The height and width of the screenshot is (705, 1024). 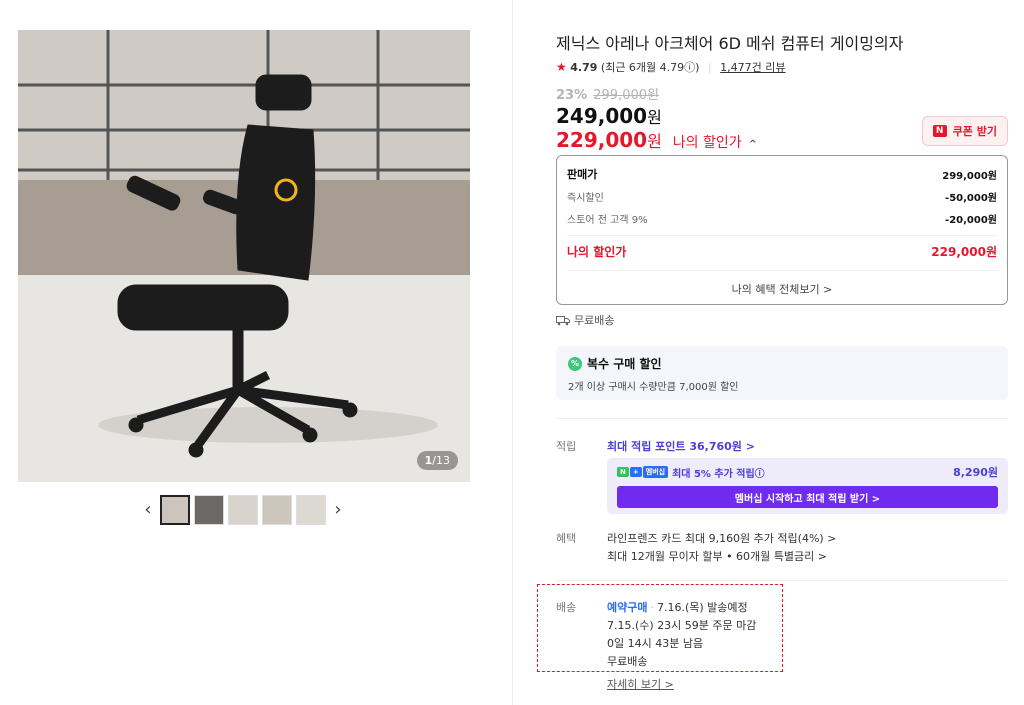 What do you see at coordinates (782, 198) in the screenshot?
I see `breakdown-row: 즉시할인 -50,000원` at bounding box center [782, 198].